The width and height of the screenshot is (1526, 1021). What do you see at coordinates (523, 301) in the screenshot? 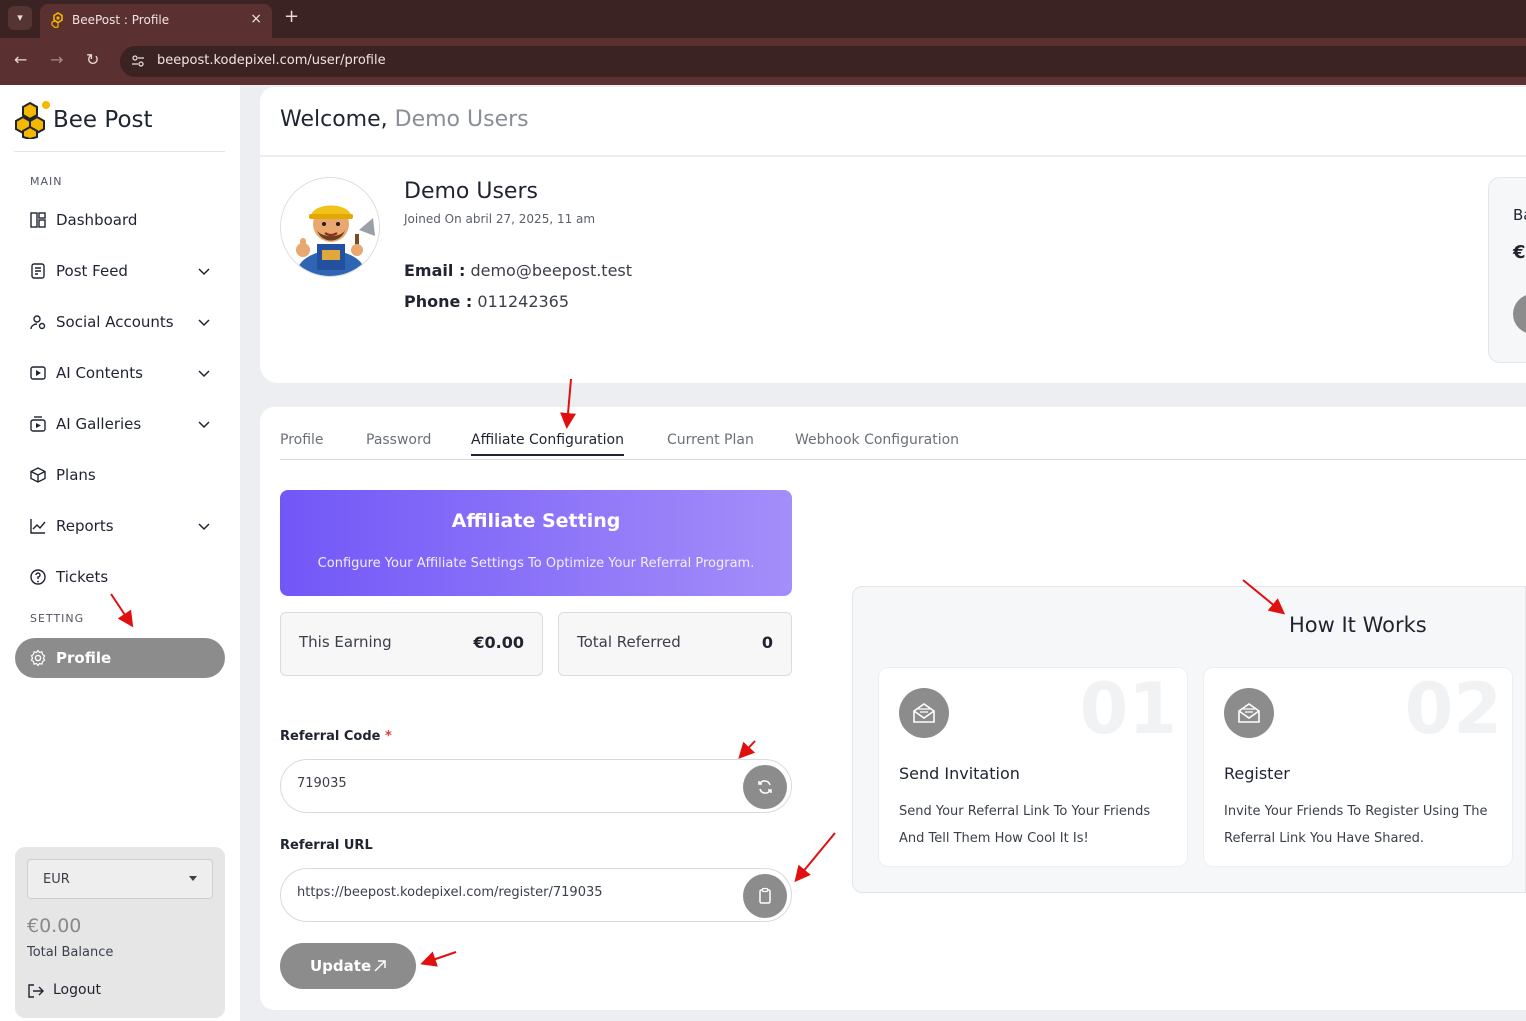
I see `phone-value: 011242365` at bounding box center [523, 301].